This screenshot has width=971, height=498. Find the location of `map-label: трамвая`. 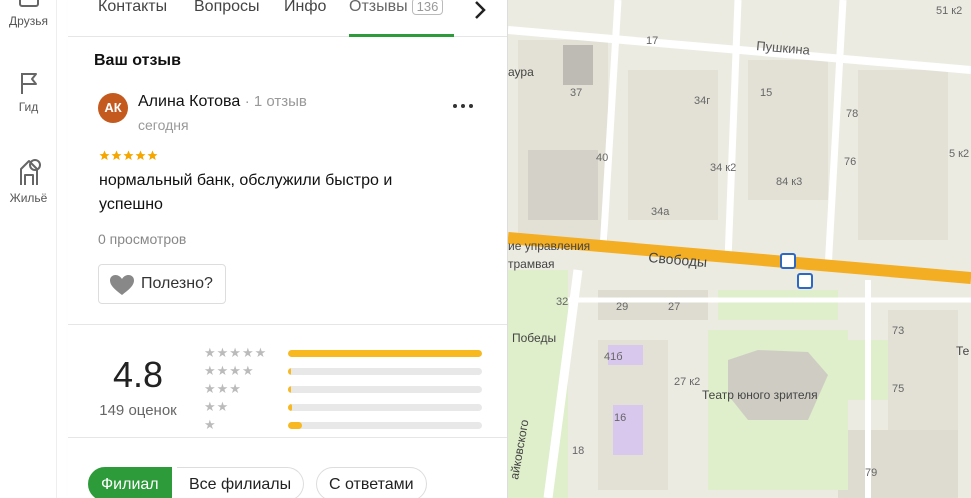

map-label: трамвая is located at coordinates (531, 264).